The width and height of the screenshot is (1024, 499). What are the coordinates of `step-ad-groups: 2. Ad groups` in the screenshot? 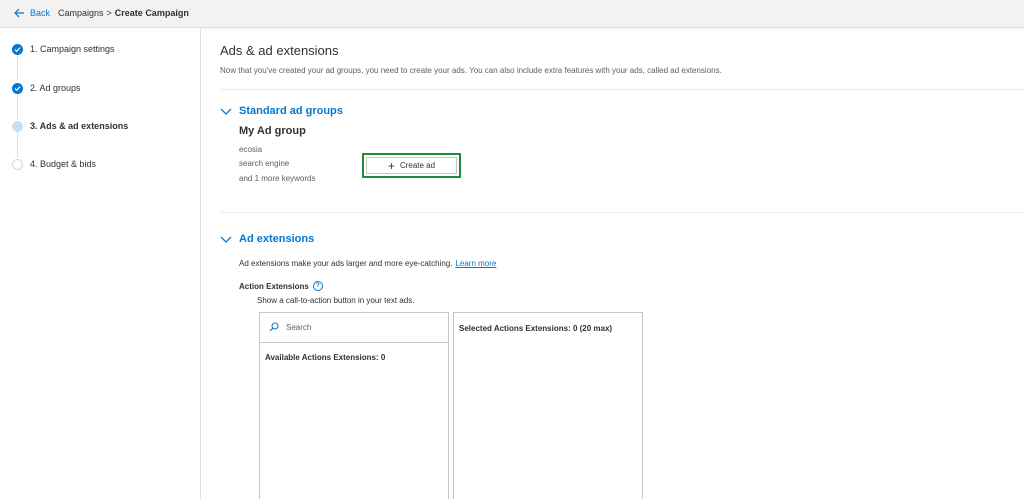 It's located at (46, 88).